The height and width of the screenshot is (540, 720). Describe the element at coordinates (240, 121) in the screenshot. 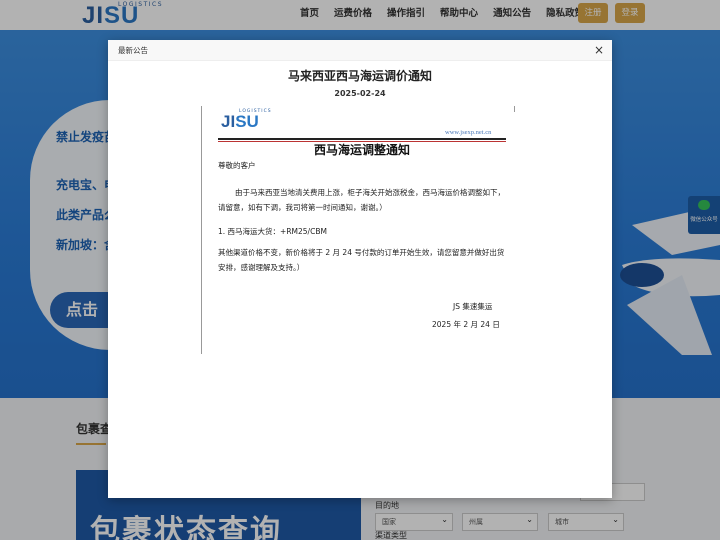

I see `document-logo-wordmark: JISU` at that location.